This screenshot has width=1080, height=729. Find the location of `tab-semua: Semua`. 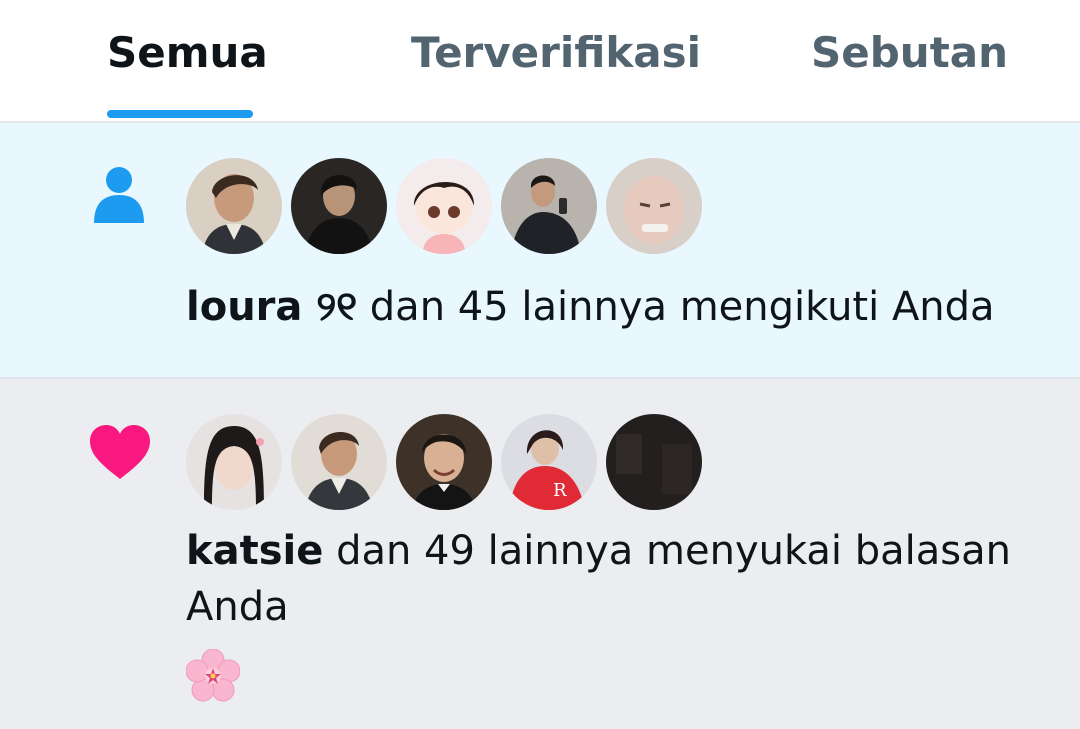

tab-semua: Semua is located at coordinates (187, 52).